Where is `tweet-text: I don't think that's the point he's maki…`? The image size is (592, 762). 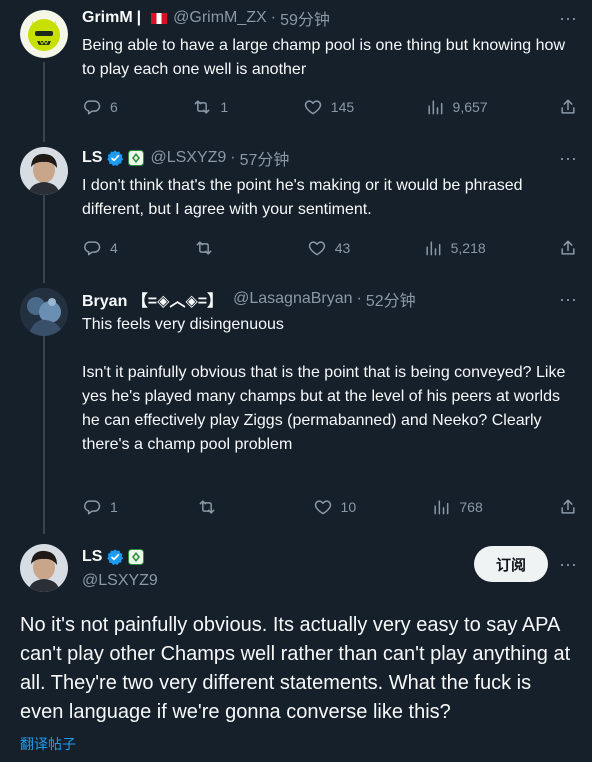 tweet-text: I don't think that's the point he's maki… is located at coordinates (304, 197).